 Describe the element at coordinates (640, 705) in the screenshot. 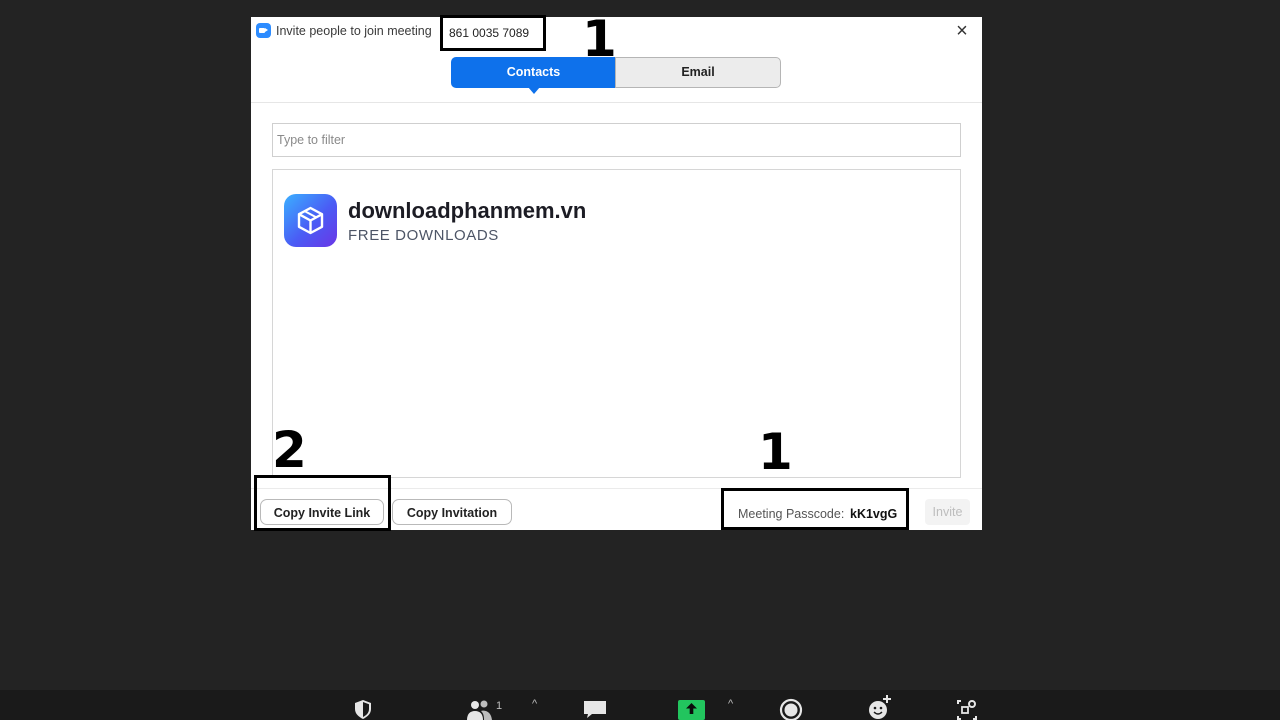

I see `meeting-toolbar: 1 ^ ^` at that location.